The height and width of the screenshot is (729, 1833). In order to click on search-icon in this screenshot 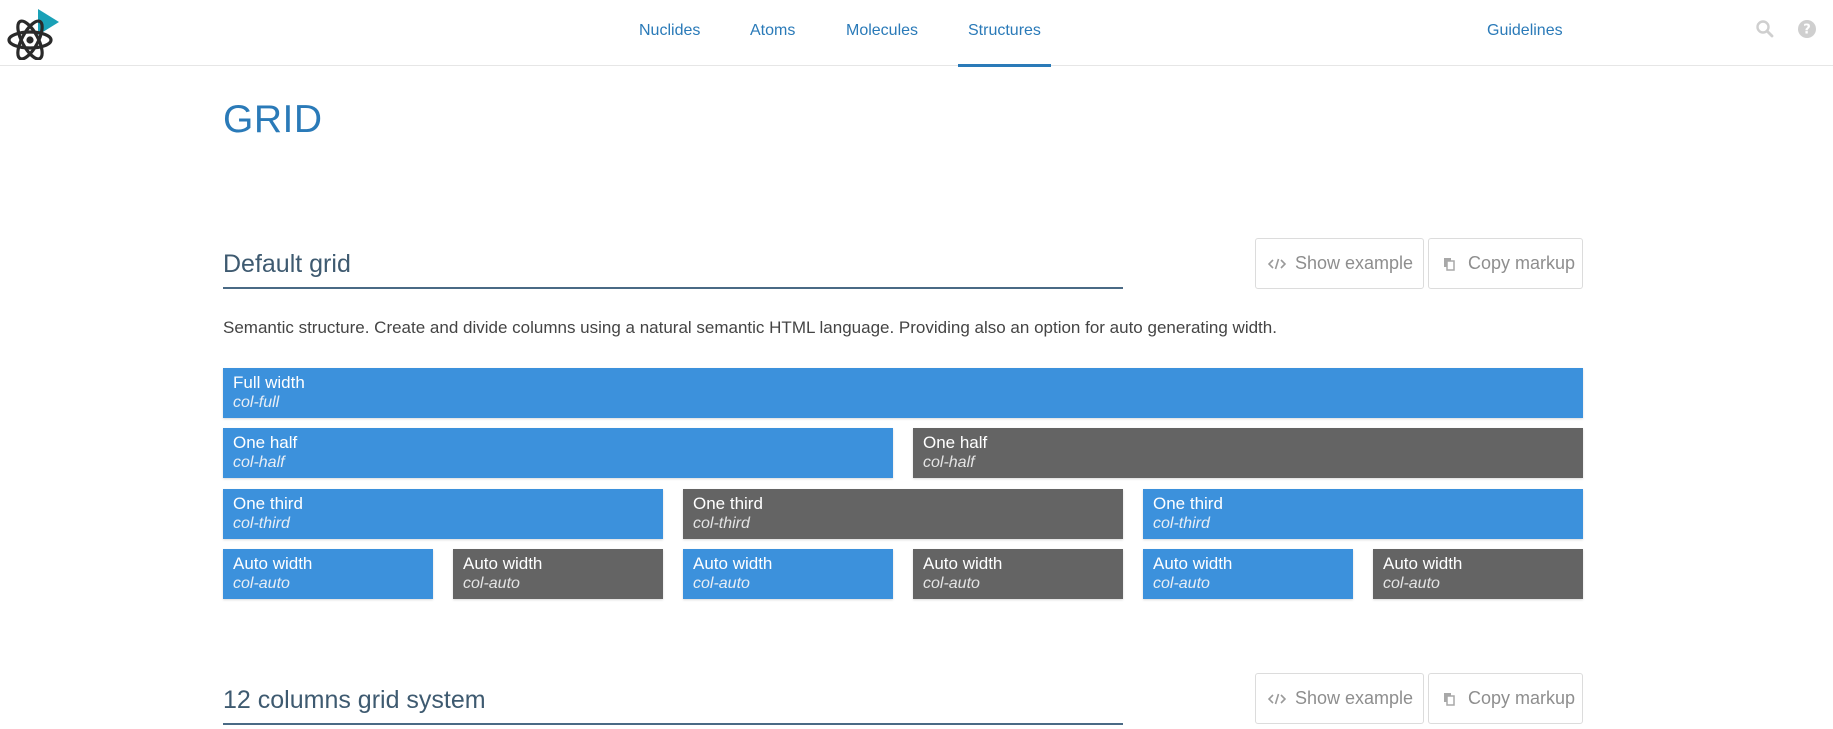, I will do `click(1765, 29)`.